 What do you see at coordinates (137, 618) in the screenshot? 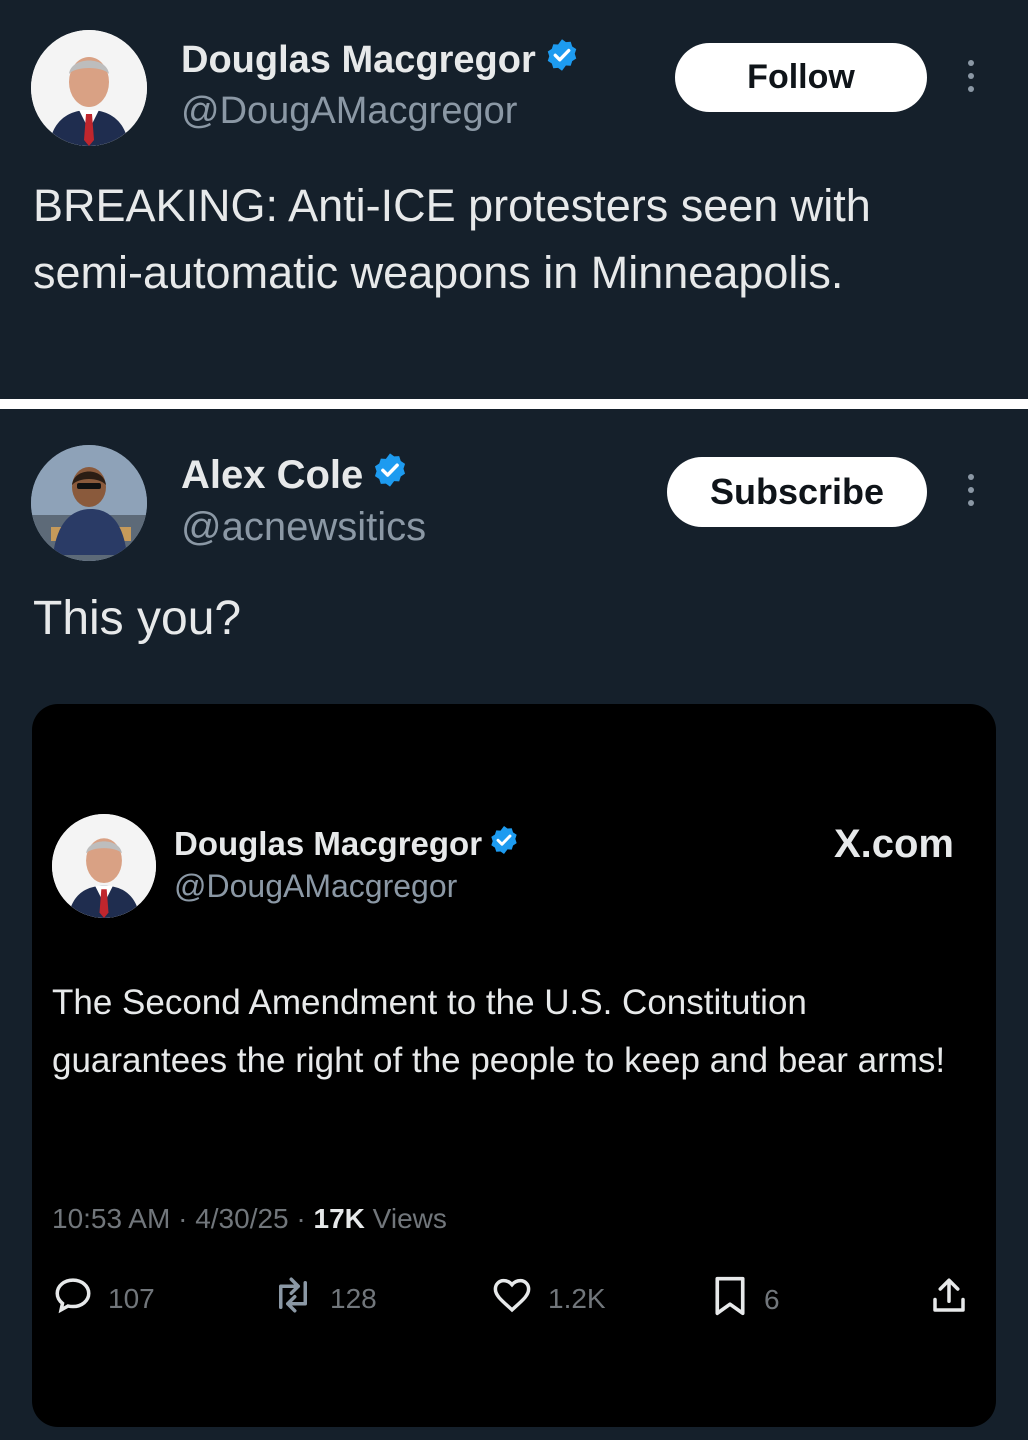
I see `tweet-text: This you?` at bounding box center [137, 618].